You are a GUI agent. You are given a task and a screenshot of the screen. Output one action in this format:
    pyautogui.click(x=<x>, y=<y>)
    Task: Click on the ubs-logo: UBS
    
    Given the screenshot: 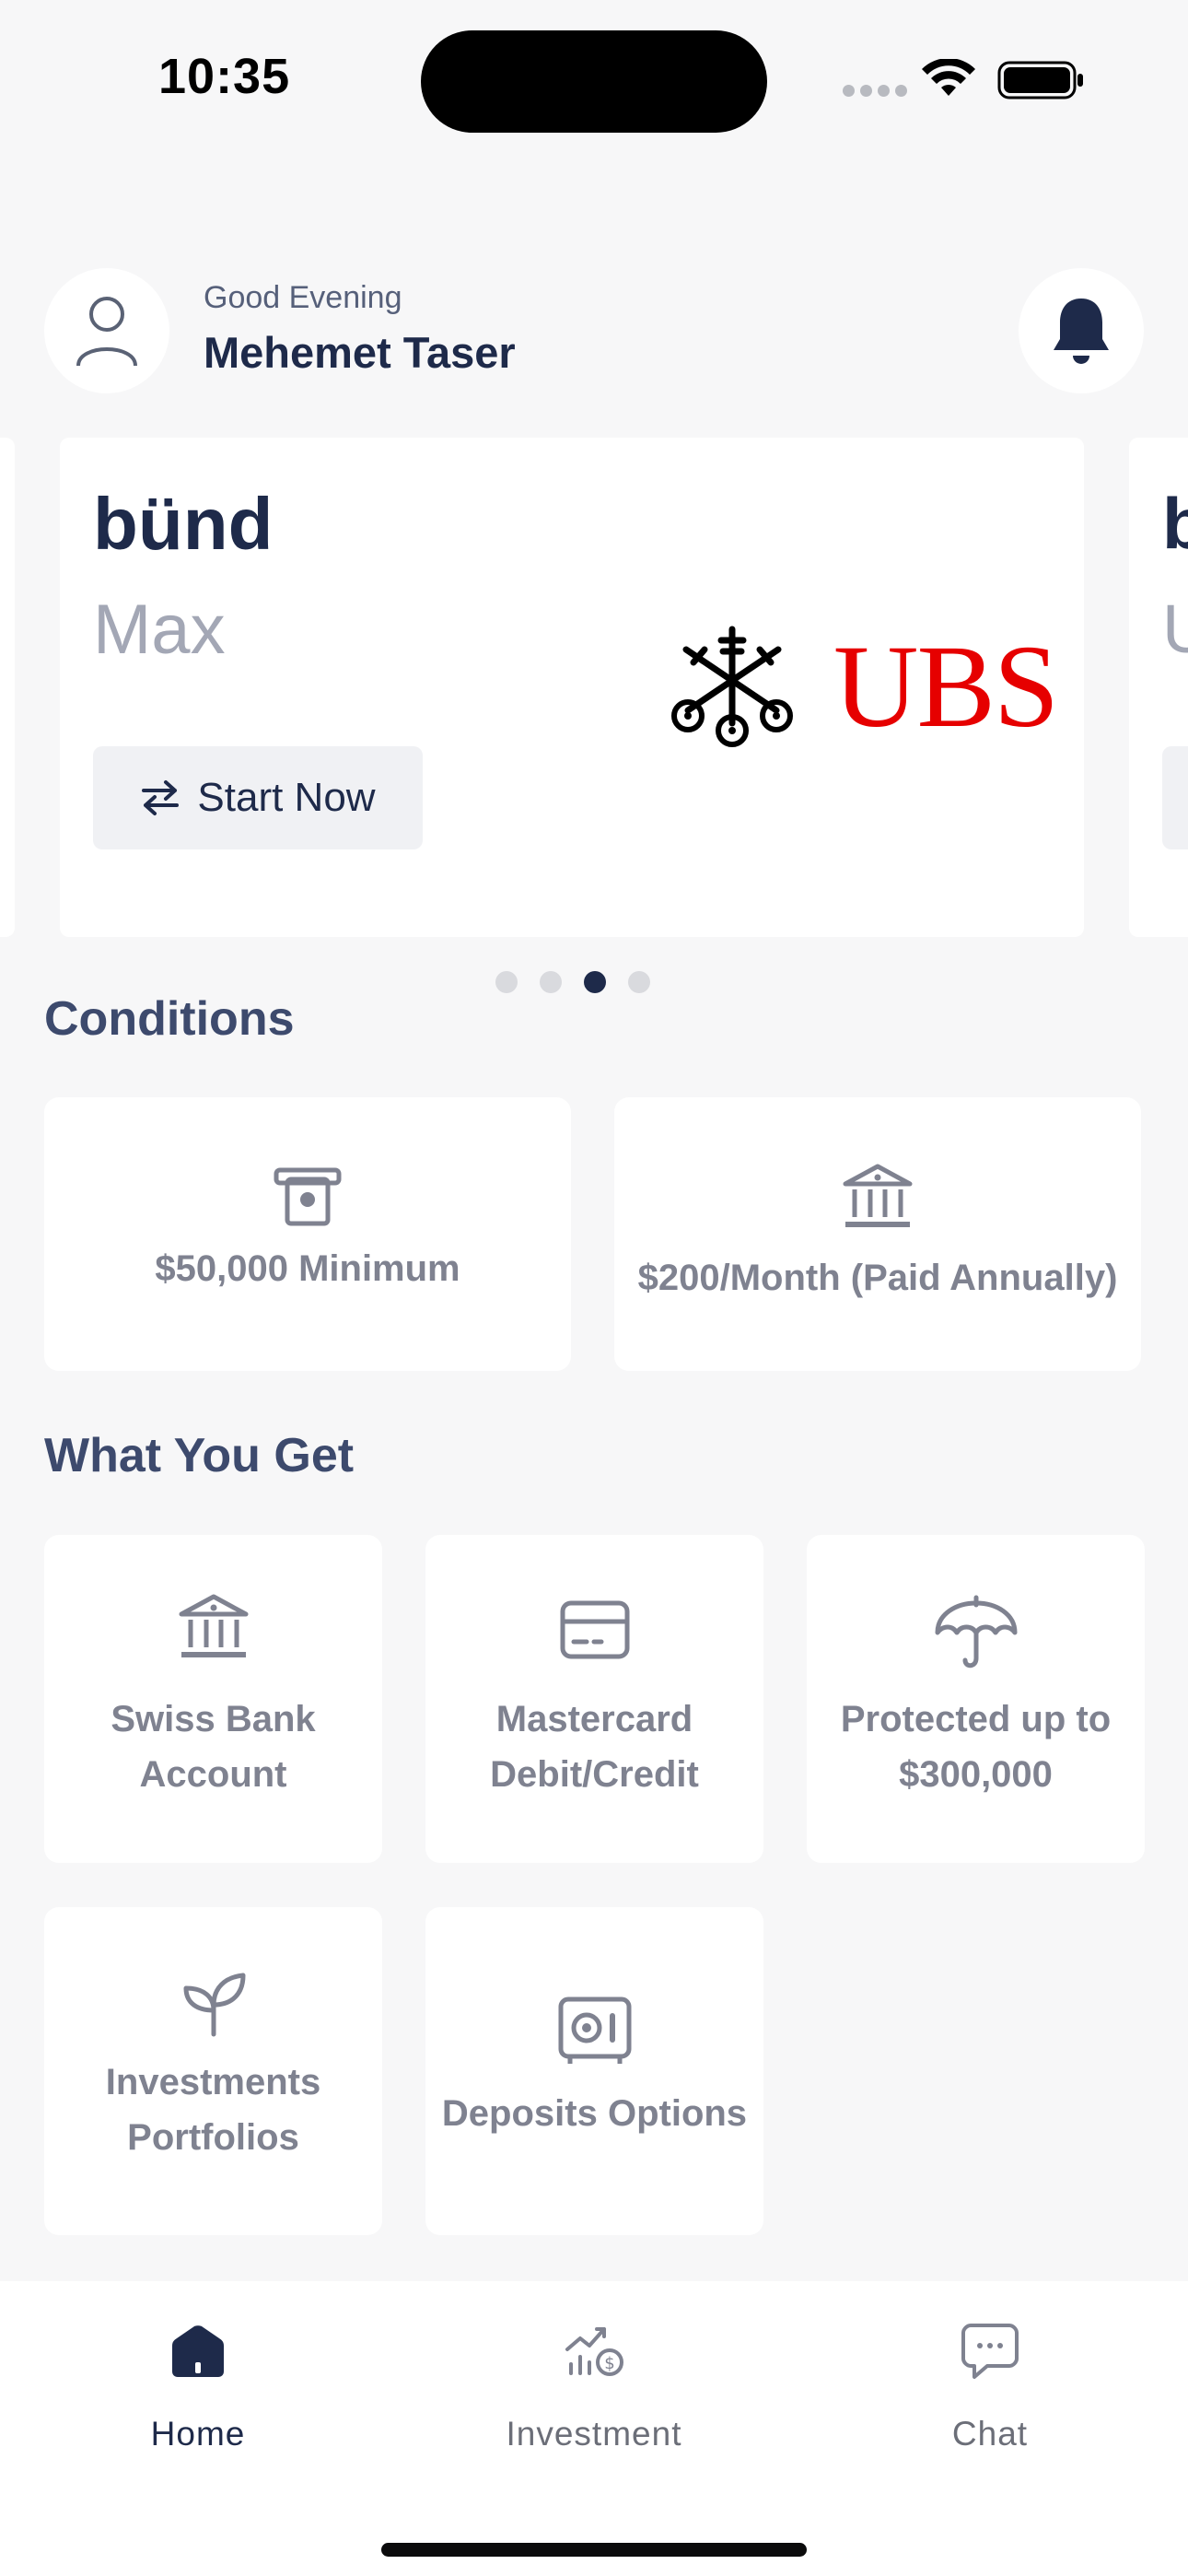 What is the action you would take?
    pyautogui.click(x=866, y=686)
    